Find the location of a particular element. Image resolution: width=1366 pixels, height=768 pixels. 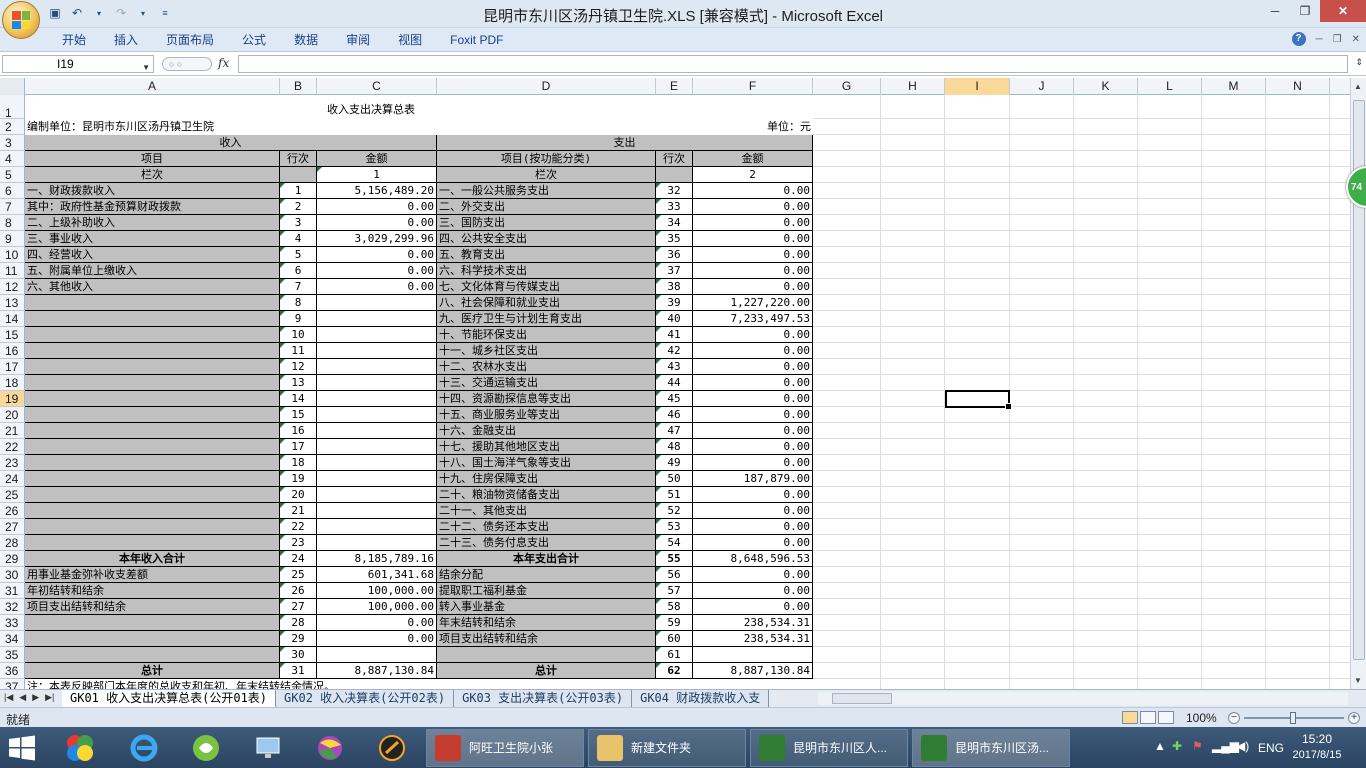

zoom-in-icon: + is located at coordinates (1354, 718).